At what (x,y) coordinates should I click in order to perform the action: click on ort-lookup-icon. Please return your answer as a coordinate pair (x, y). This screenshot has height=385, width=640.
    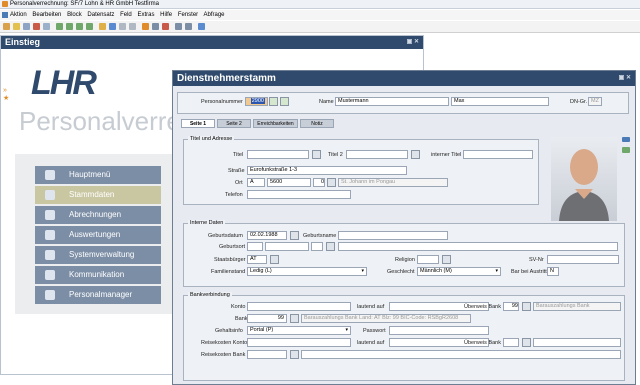
    Looking at the image, I should click on (331, 182).